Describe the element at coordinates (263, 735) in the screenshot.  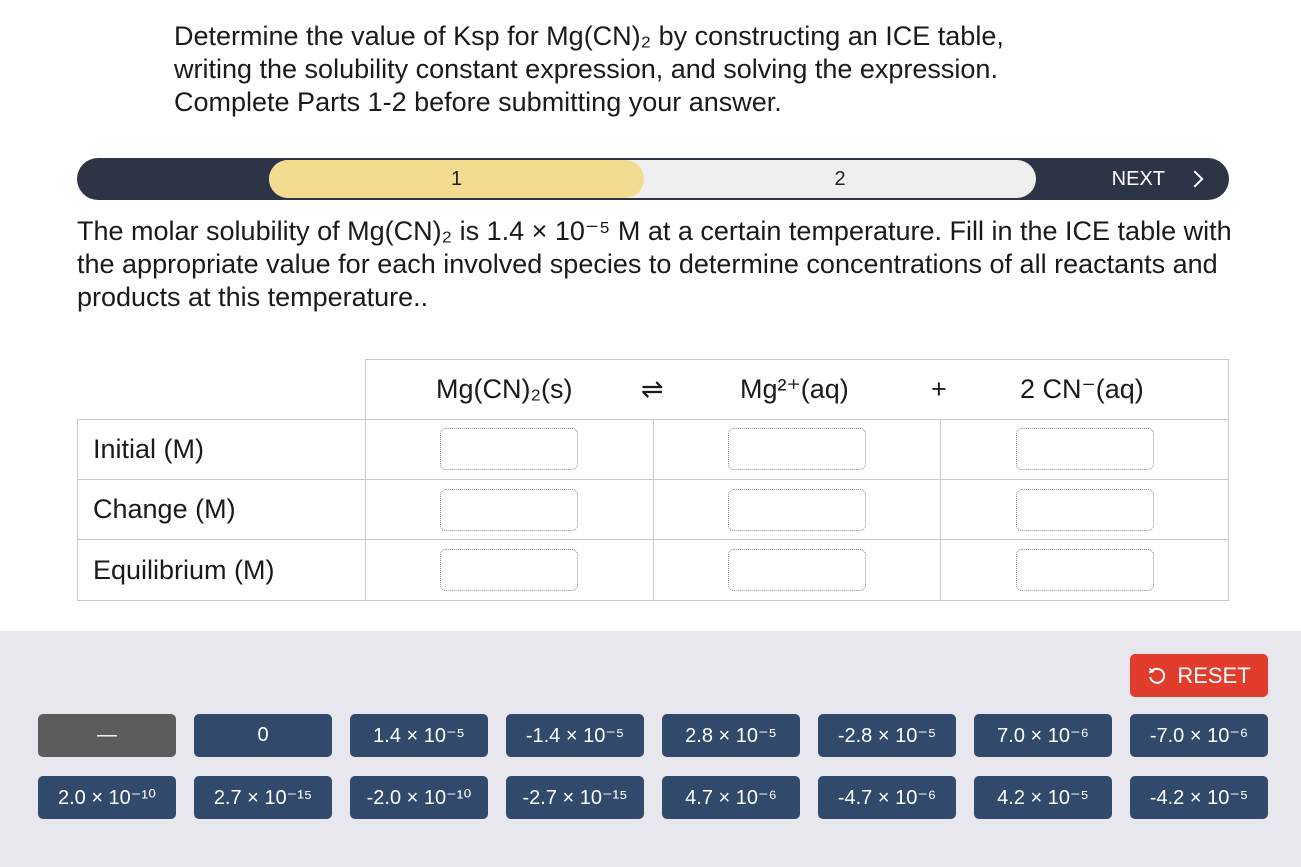
I see `tile-zero: 0` at that location.